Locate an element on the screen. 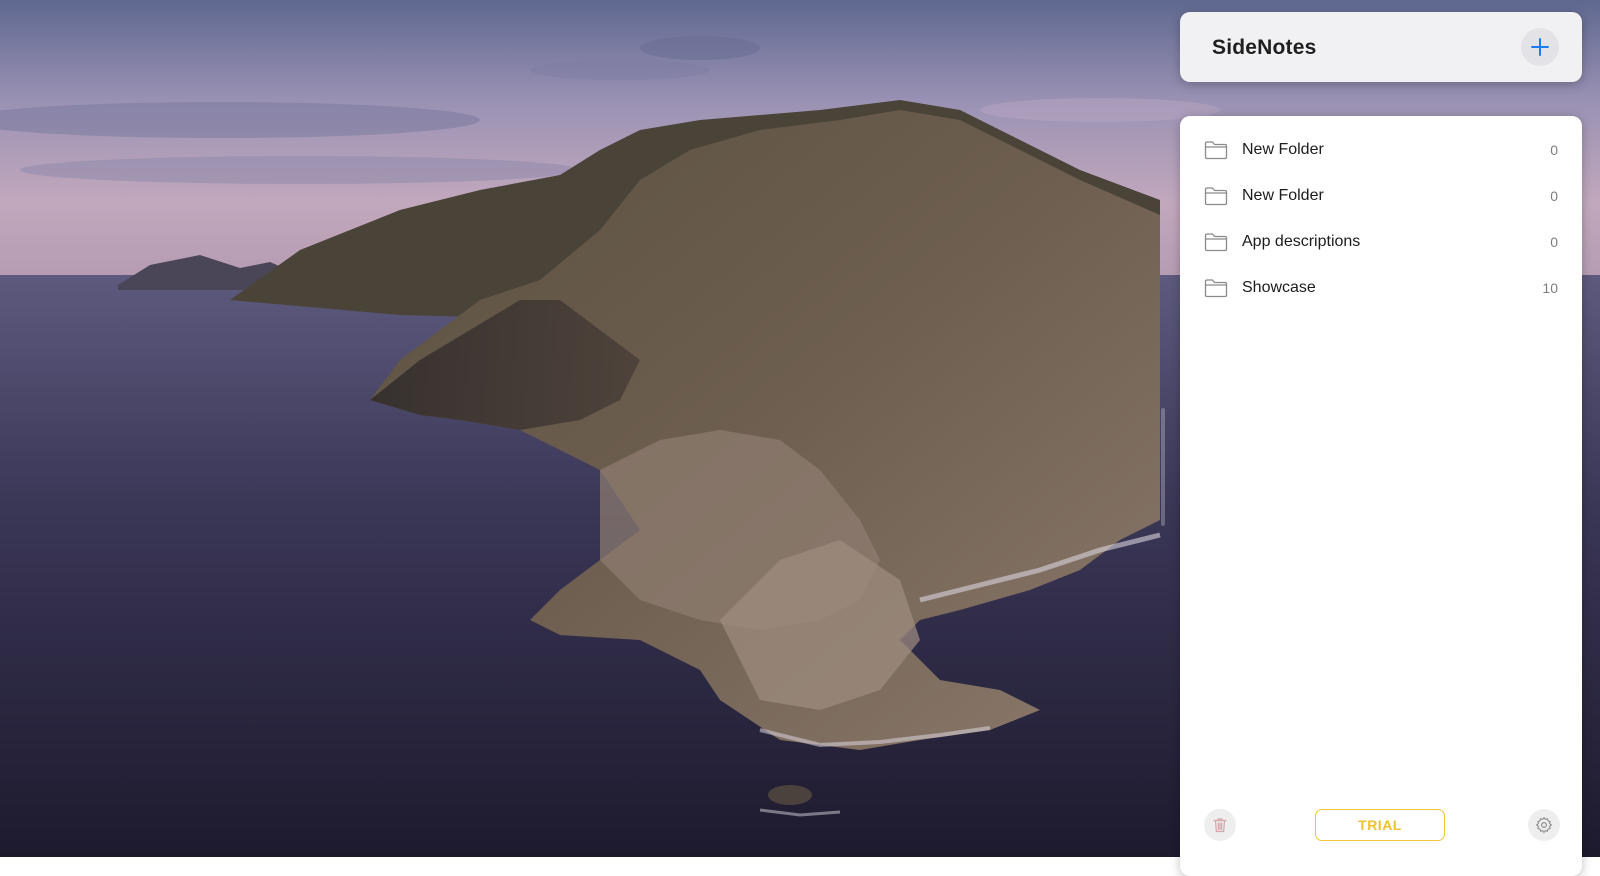  folder-note-count: 10 is located at coordinates (1550, 288).